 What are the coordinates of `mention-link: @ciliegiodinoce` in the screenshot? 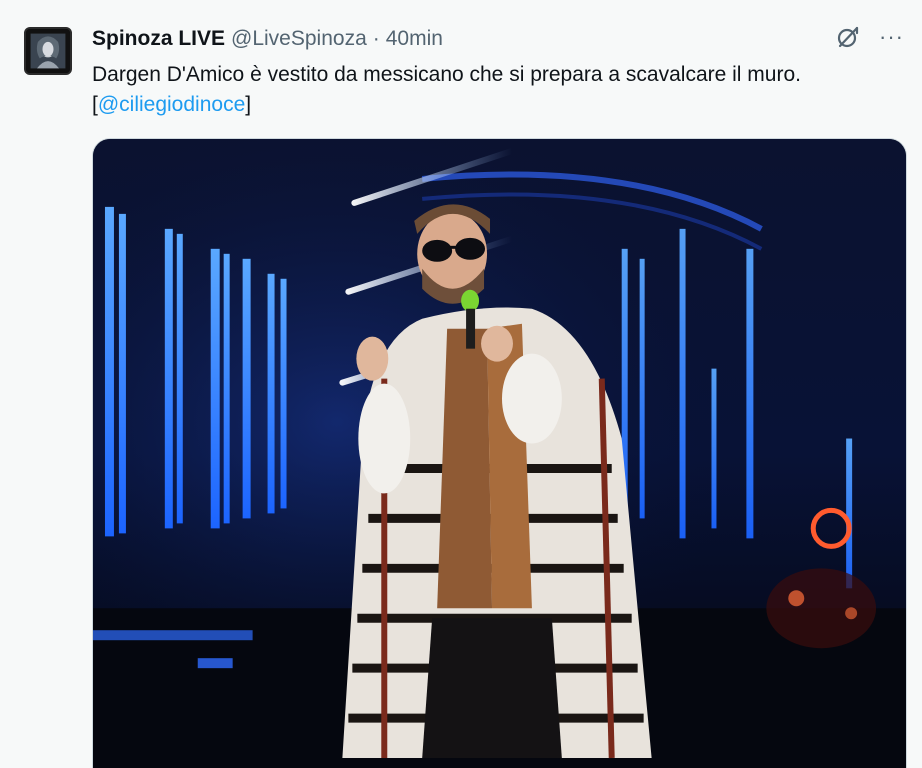 It's located at (171, 104).